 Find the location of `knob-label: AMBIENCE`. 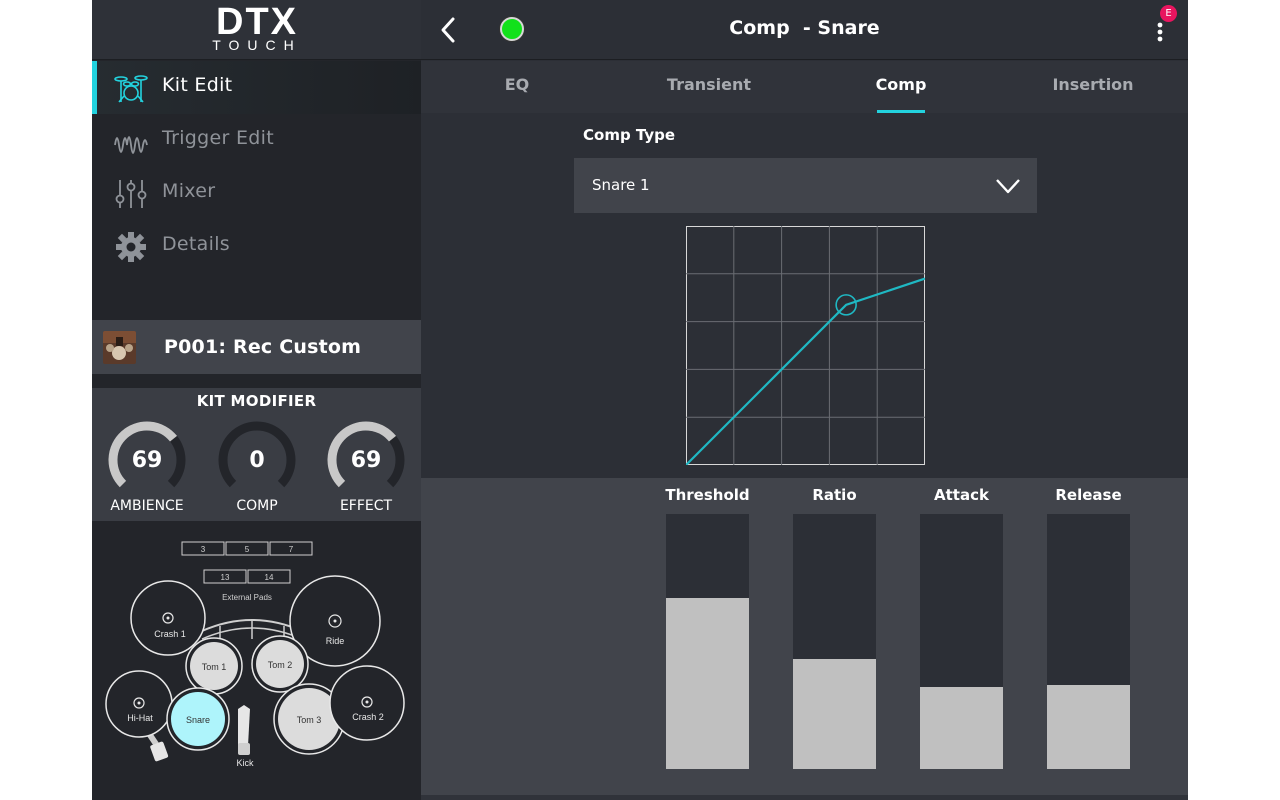

knob-label: AMBIENCE is located at coordinates (147, 506).